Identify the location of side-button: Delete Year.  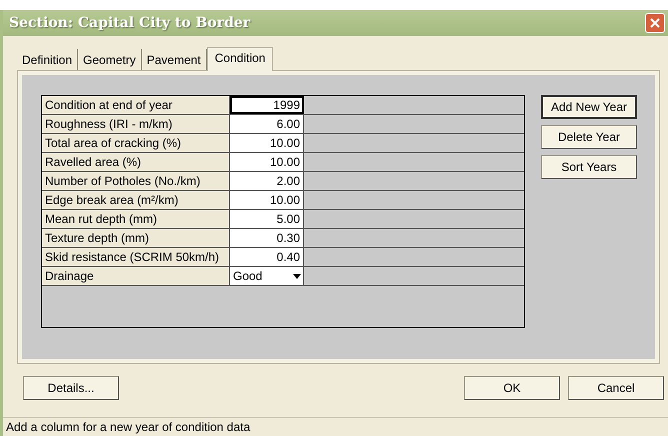
(589, 137).